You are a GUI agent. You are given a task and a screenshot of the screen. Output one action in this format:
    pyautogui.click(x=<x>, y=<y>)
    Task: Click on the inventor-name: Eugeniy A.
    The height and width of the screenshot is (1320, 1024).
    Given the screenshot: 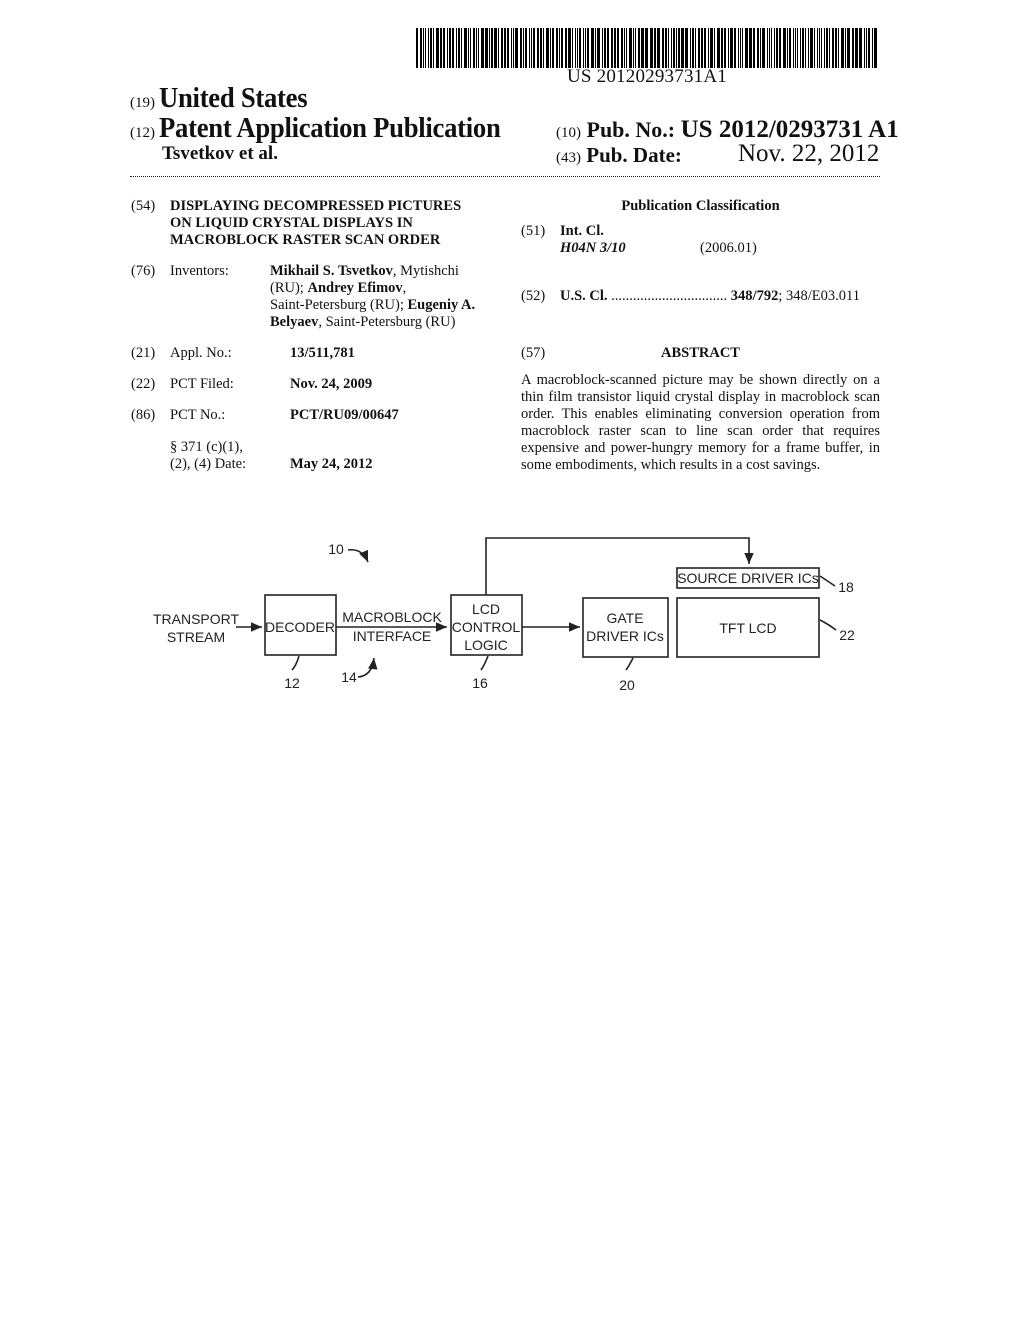 What is the action you would take?
    pyautogui.click(x=441, y=305)
    